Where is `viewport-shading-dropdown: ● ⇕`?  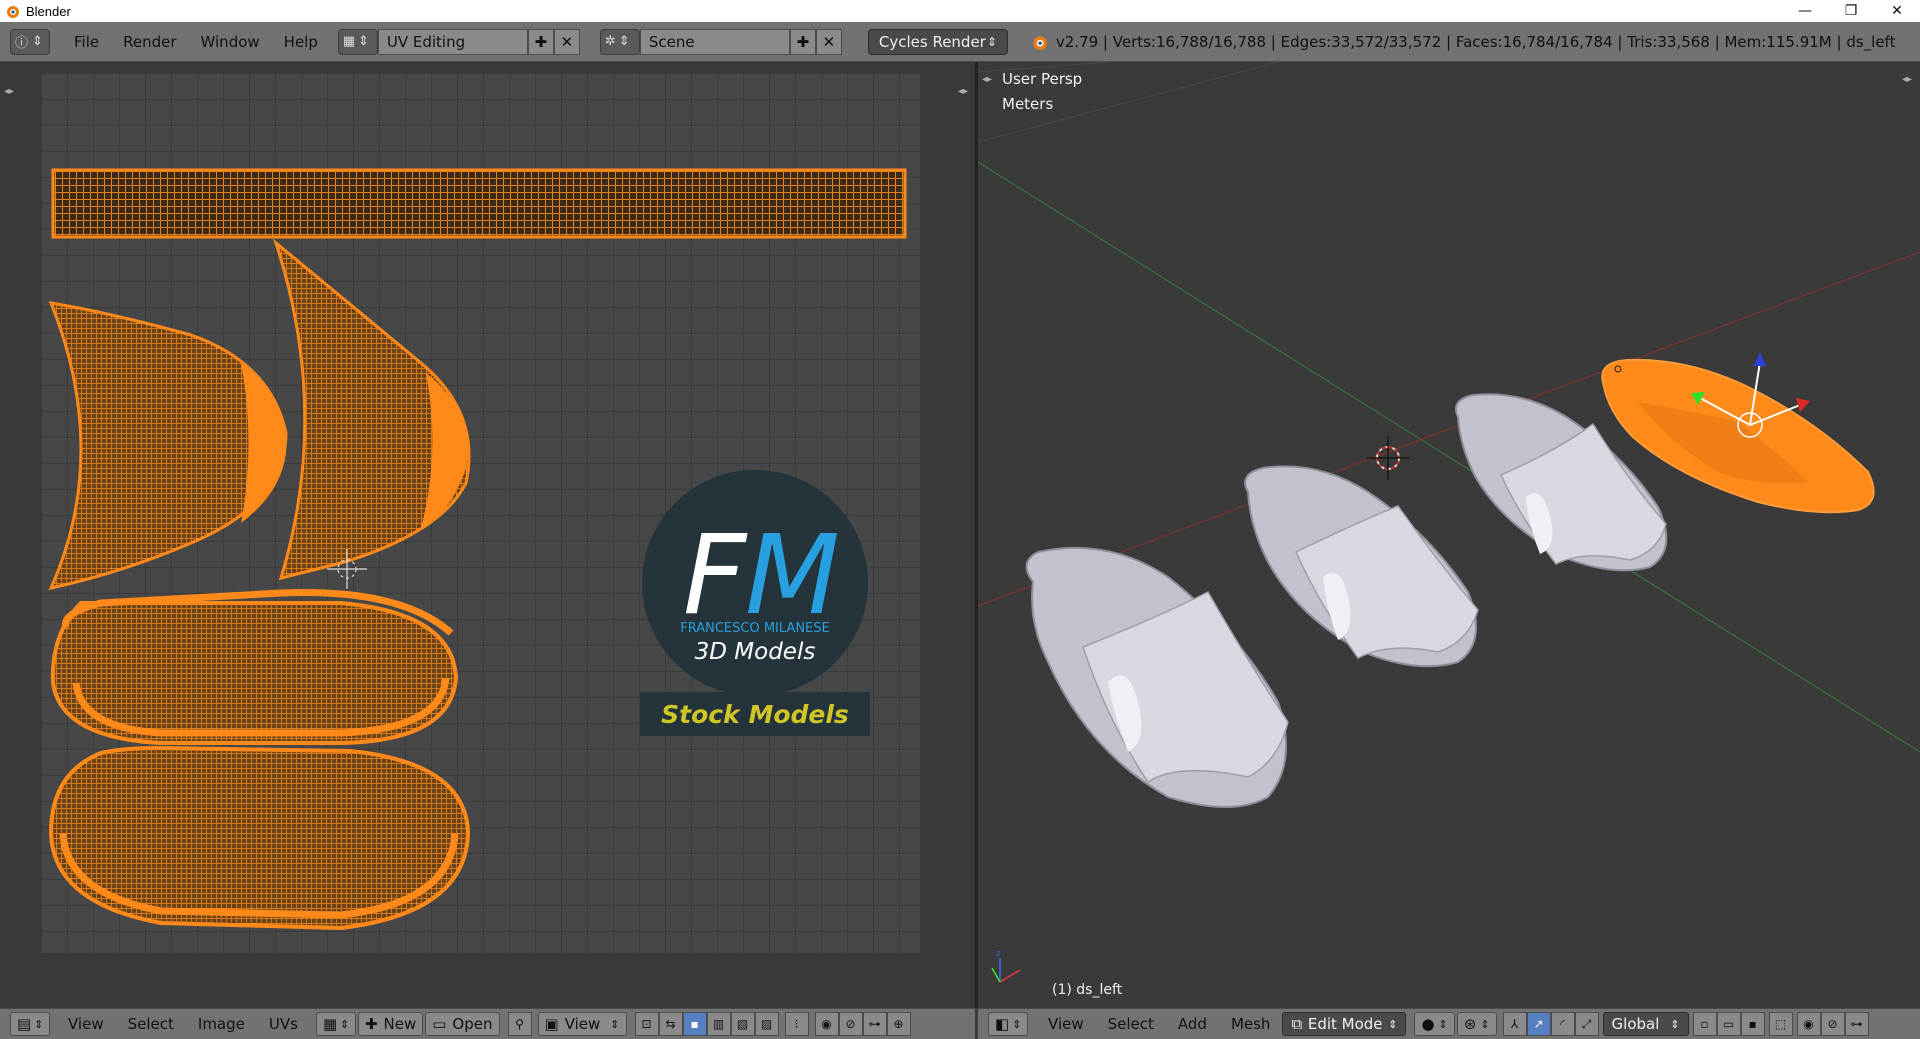 viewport-shading-dropdown: ● ⇕ is located at coordinates (1434, 1024).